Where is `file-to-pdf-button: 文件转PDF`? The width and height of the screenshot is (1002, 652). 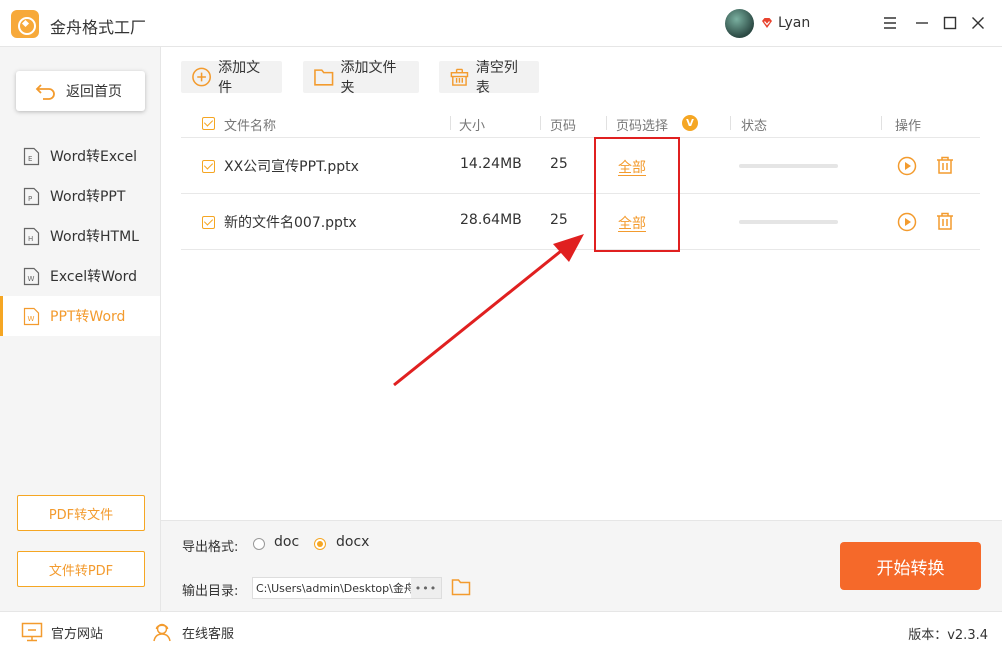
file-to-pdf-button: 文件转PDF is located at coordinates (81, 569).